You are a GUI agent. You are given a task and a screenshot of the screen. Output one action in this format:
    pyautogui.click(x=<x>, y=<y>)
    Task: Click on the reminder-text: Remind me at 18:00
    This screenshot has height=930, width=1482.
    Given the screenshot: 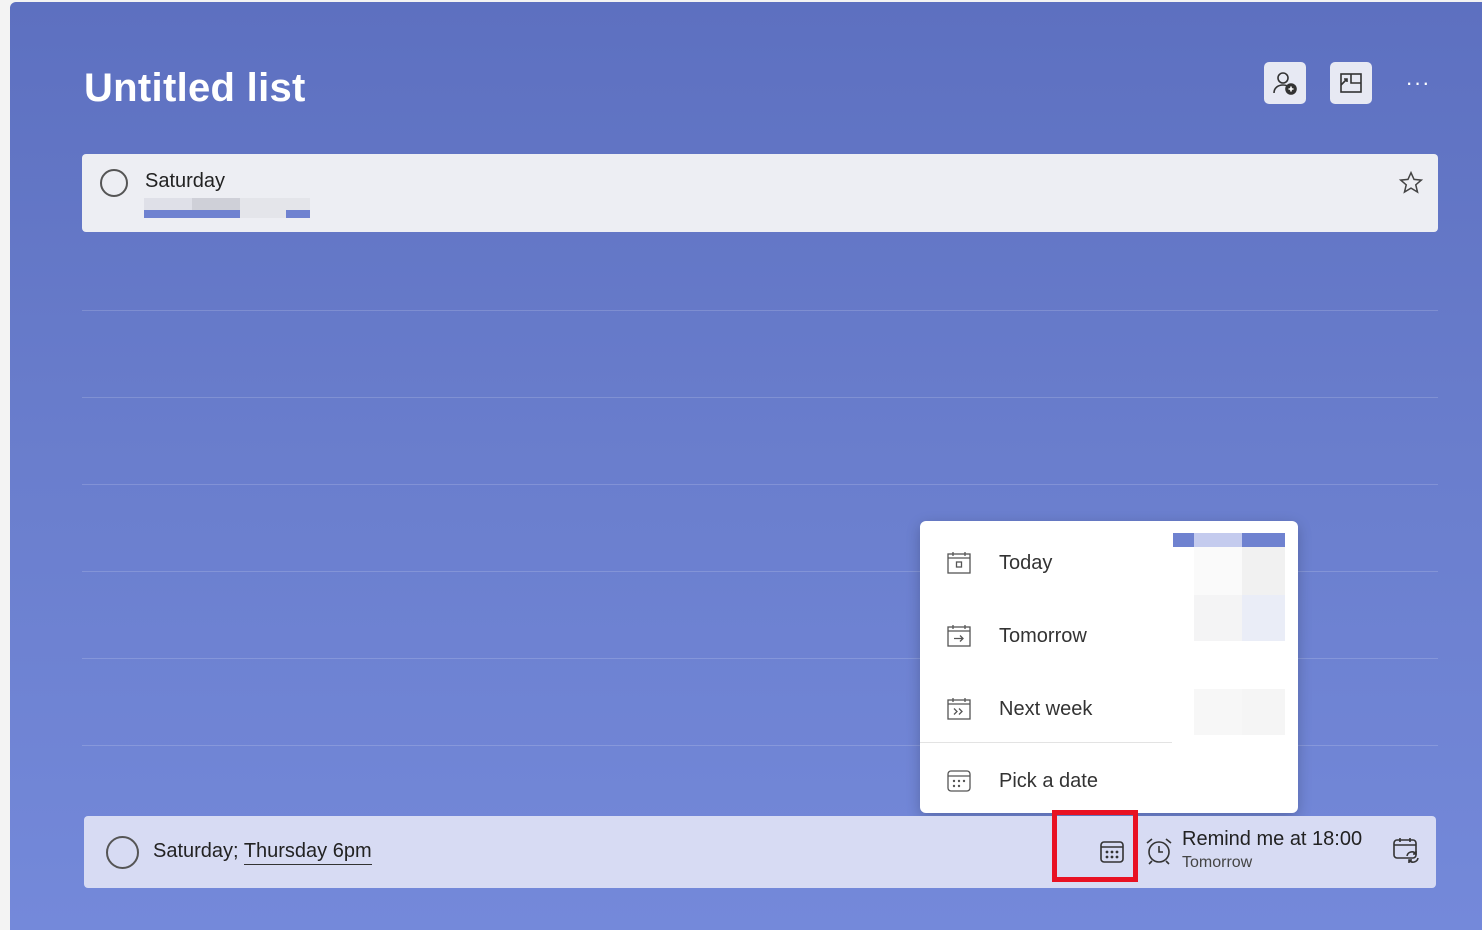 What is the action you would take?
    pyautogui.click(x=1272, y=839)
    